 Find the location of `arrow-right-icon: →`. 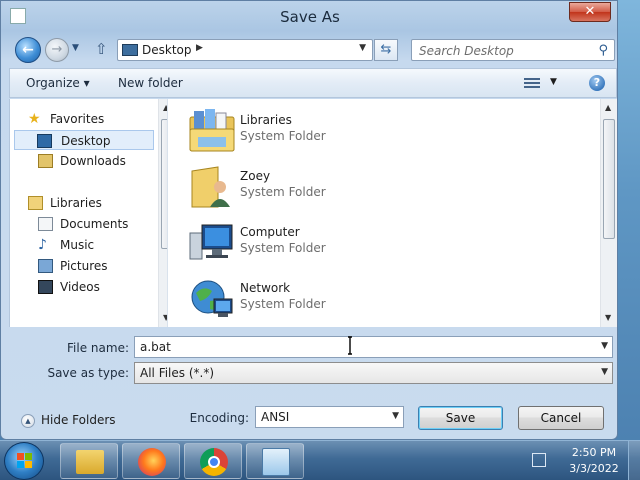

arrow-right-icon: → is located at coordinates (57, 49).